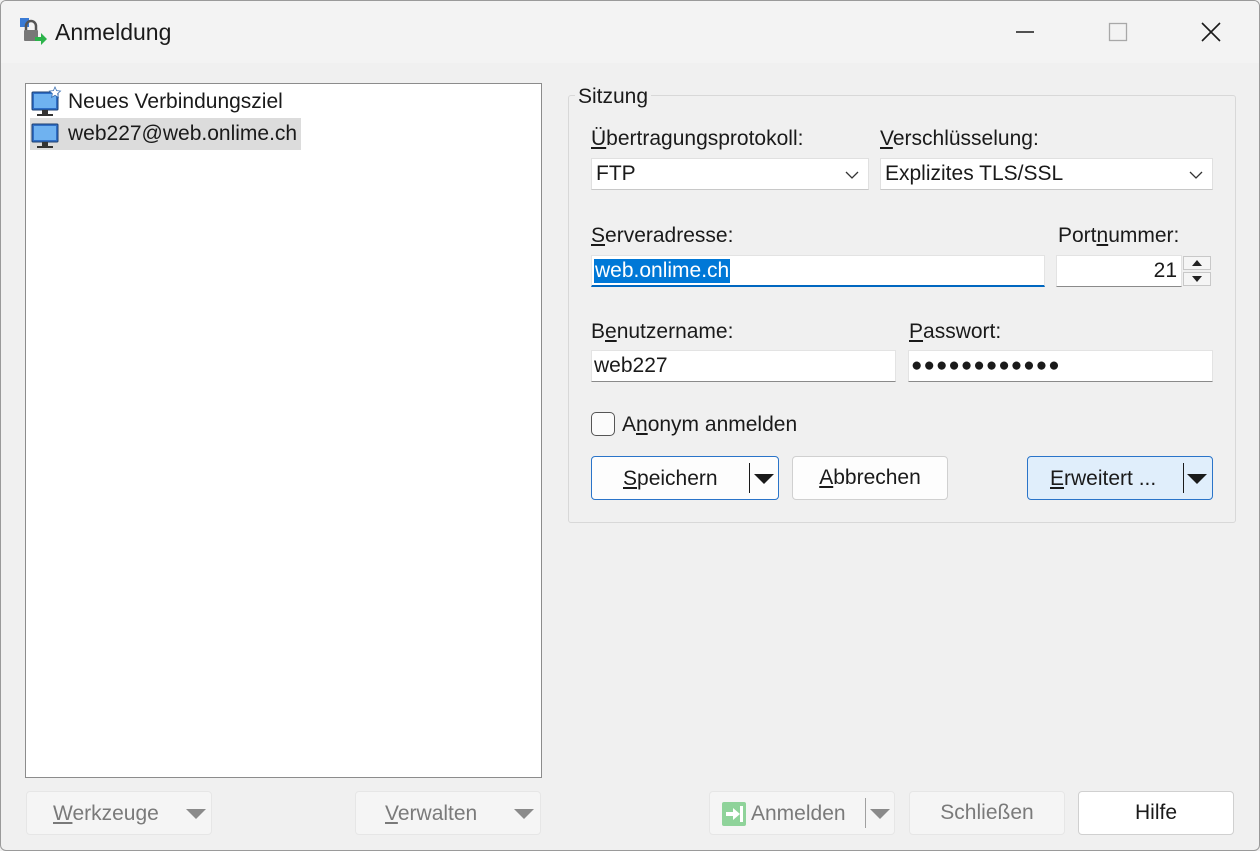  I want to click on spin-down-icon, so click(1197, 279).